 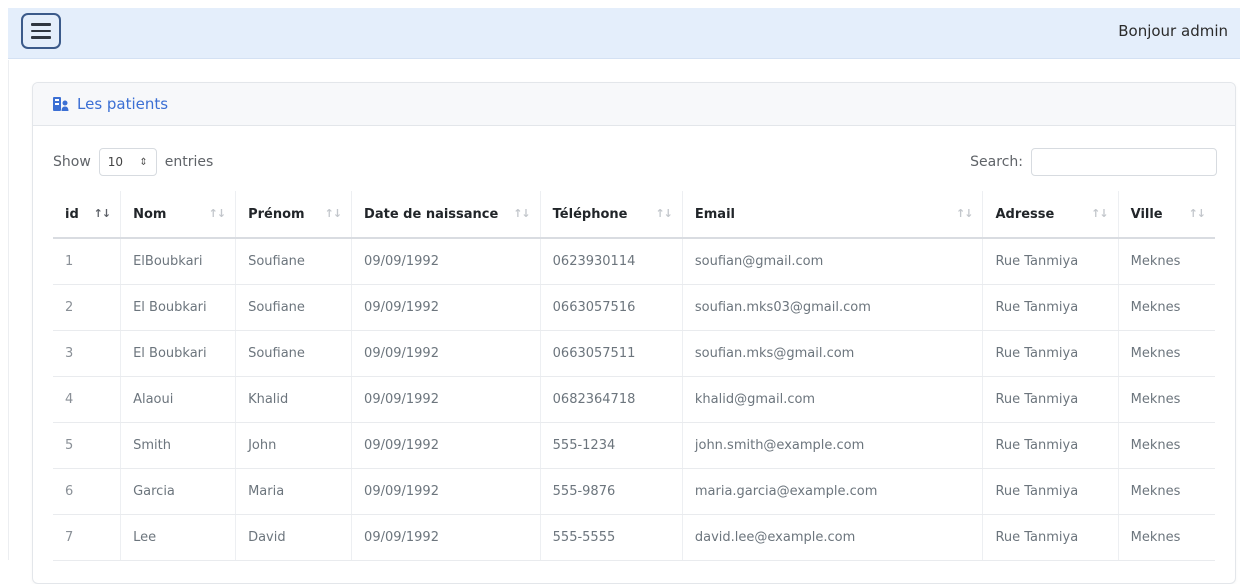 What do you see at coordinates (143, 162) in the screenshot?
I see `select-arrows-icon: ⇕` at bounding box center [143, 162].